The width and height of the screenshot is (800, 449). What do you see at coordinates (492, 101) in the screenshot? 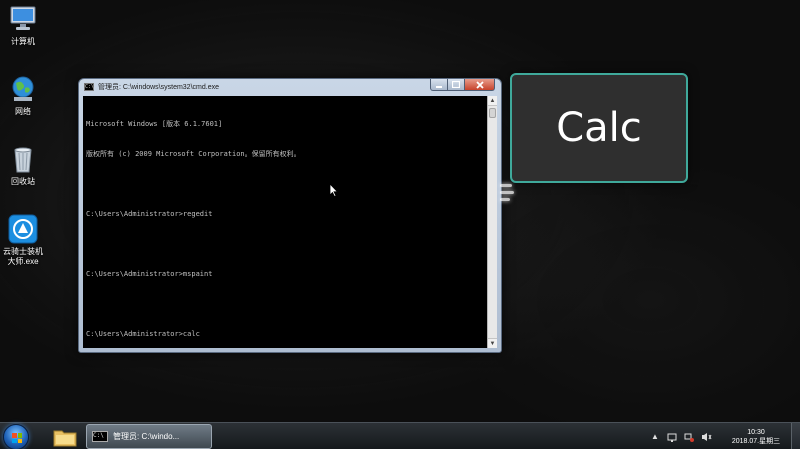
I see `scroll-up-arrow-icon: ▲` at bounding box center [492, 101].